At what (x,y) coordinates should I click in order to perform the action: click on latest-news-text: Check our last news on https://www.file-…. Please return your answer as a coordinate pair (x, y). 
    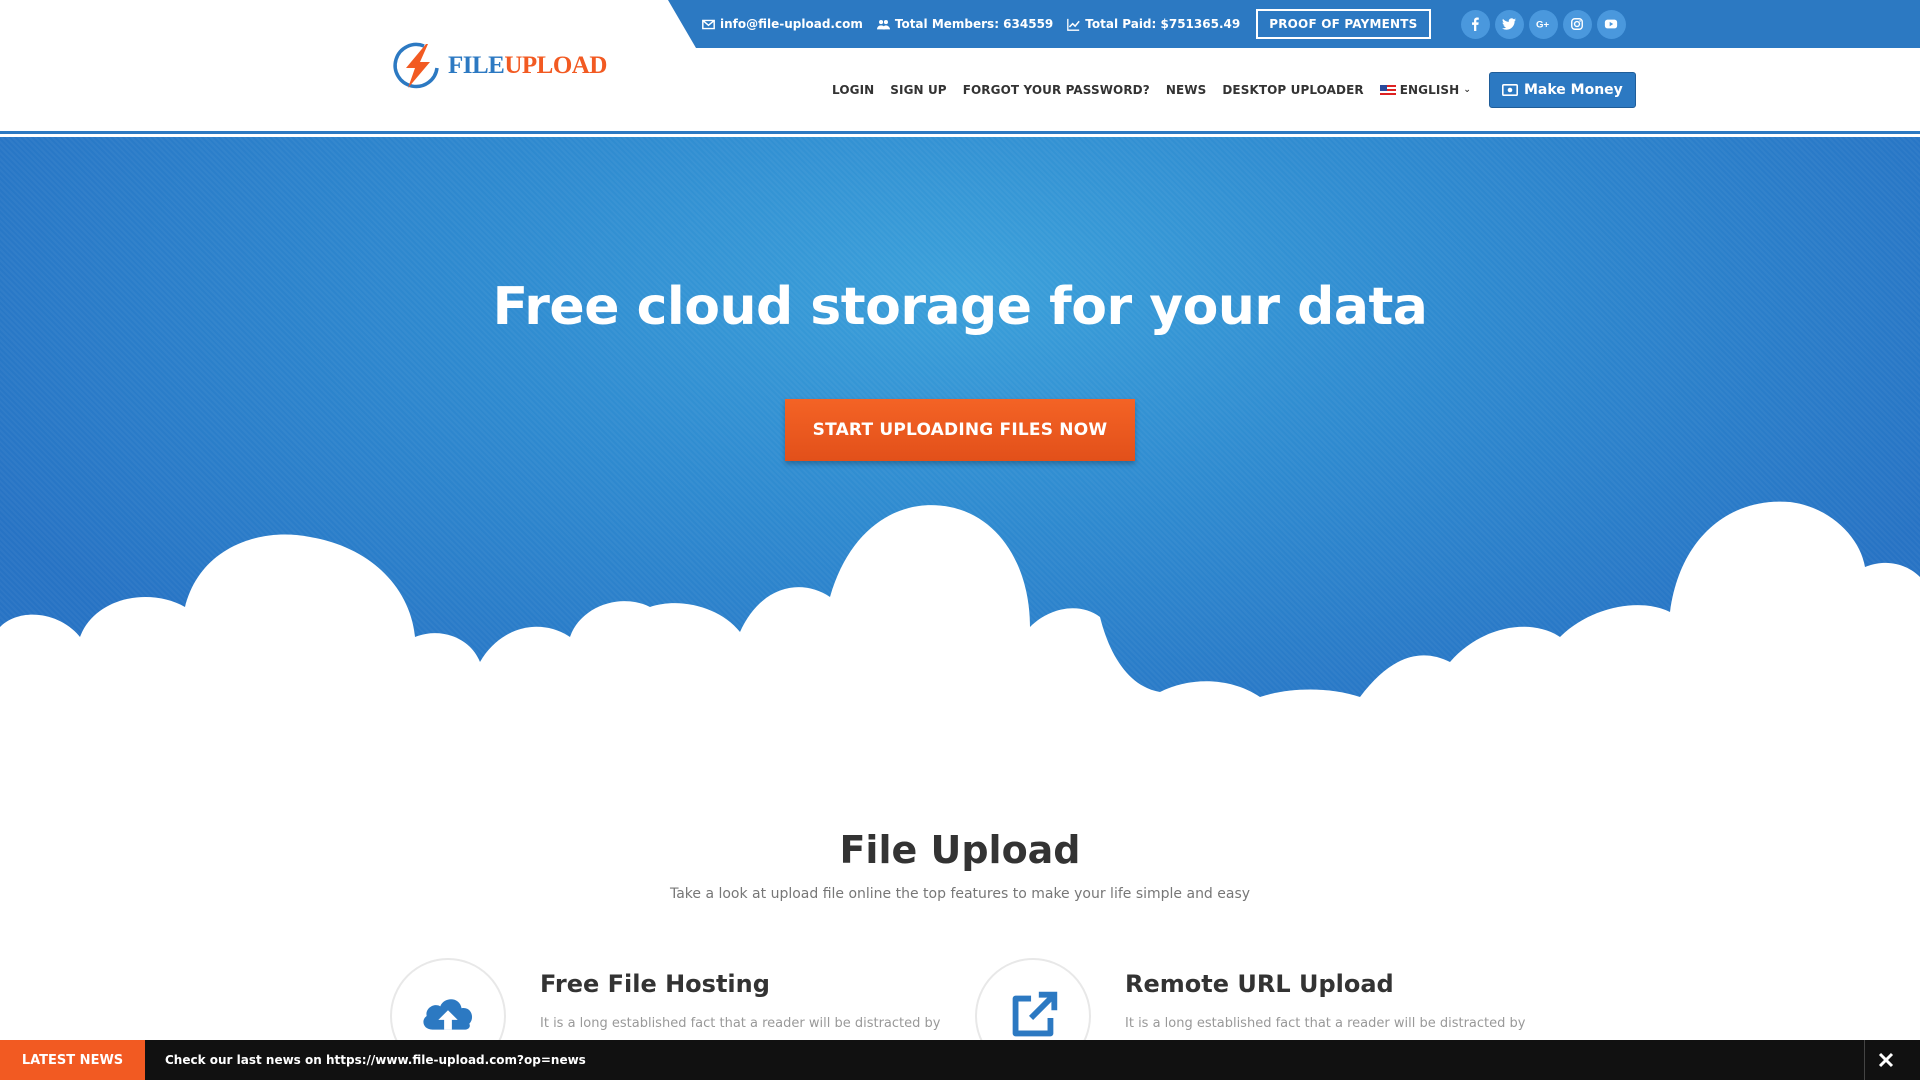
    Looking at the image, I should click on (1014, 1060).